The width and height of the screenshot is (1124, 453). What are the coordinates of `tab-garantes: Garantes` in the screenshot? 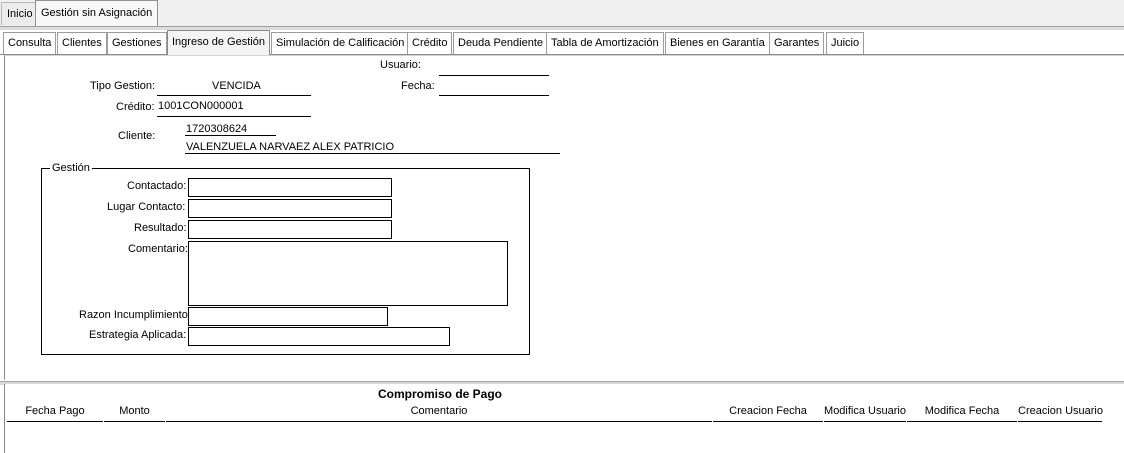 It's located at (797, 43).